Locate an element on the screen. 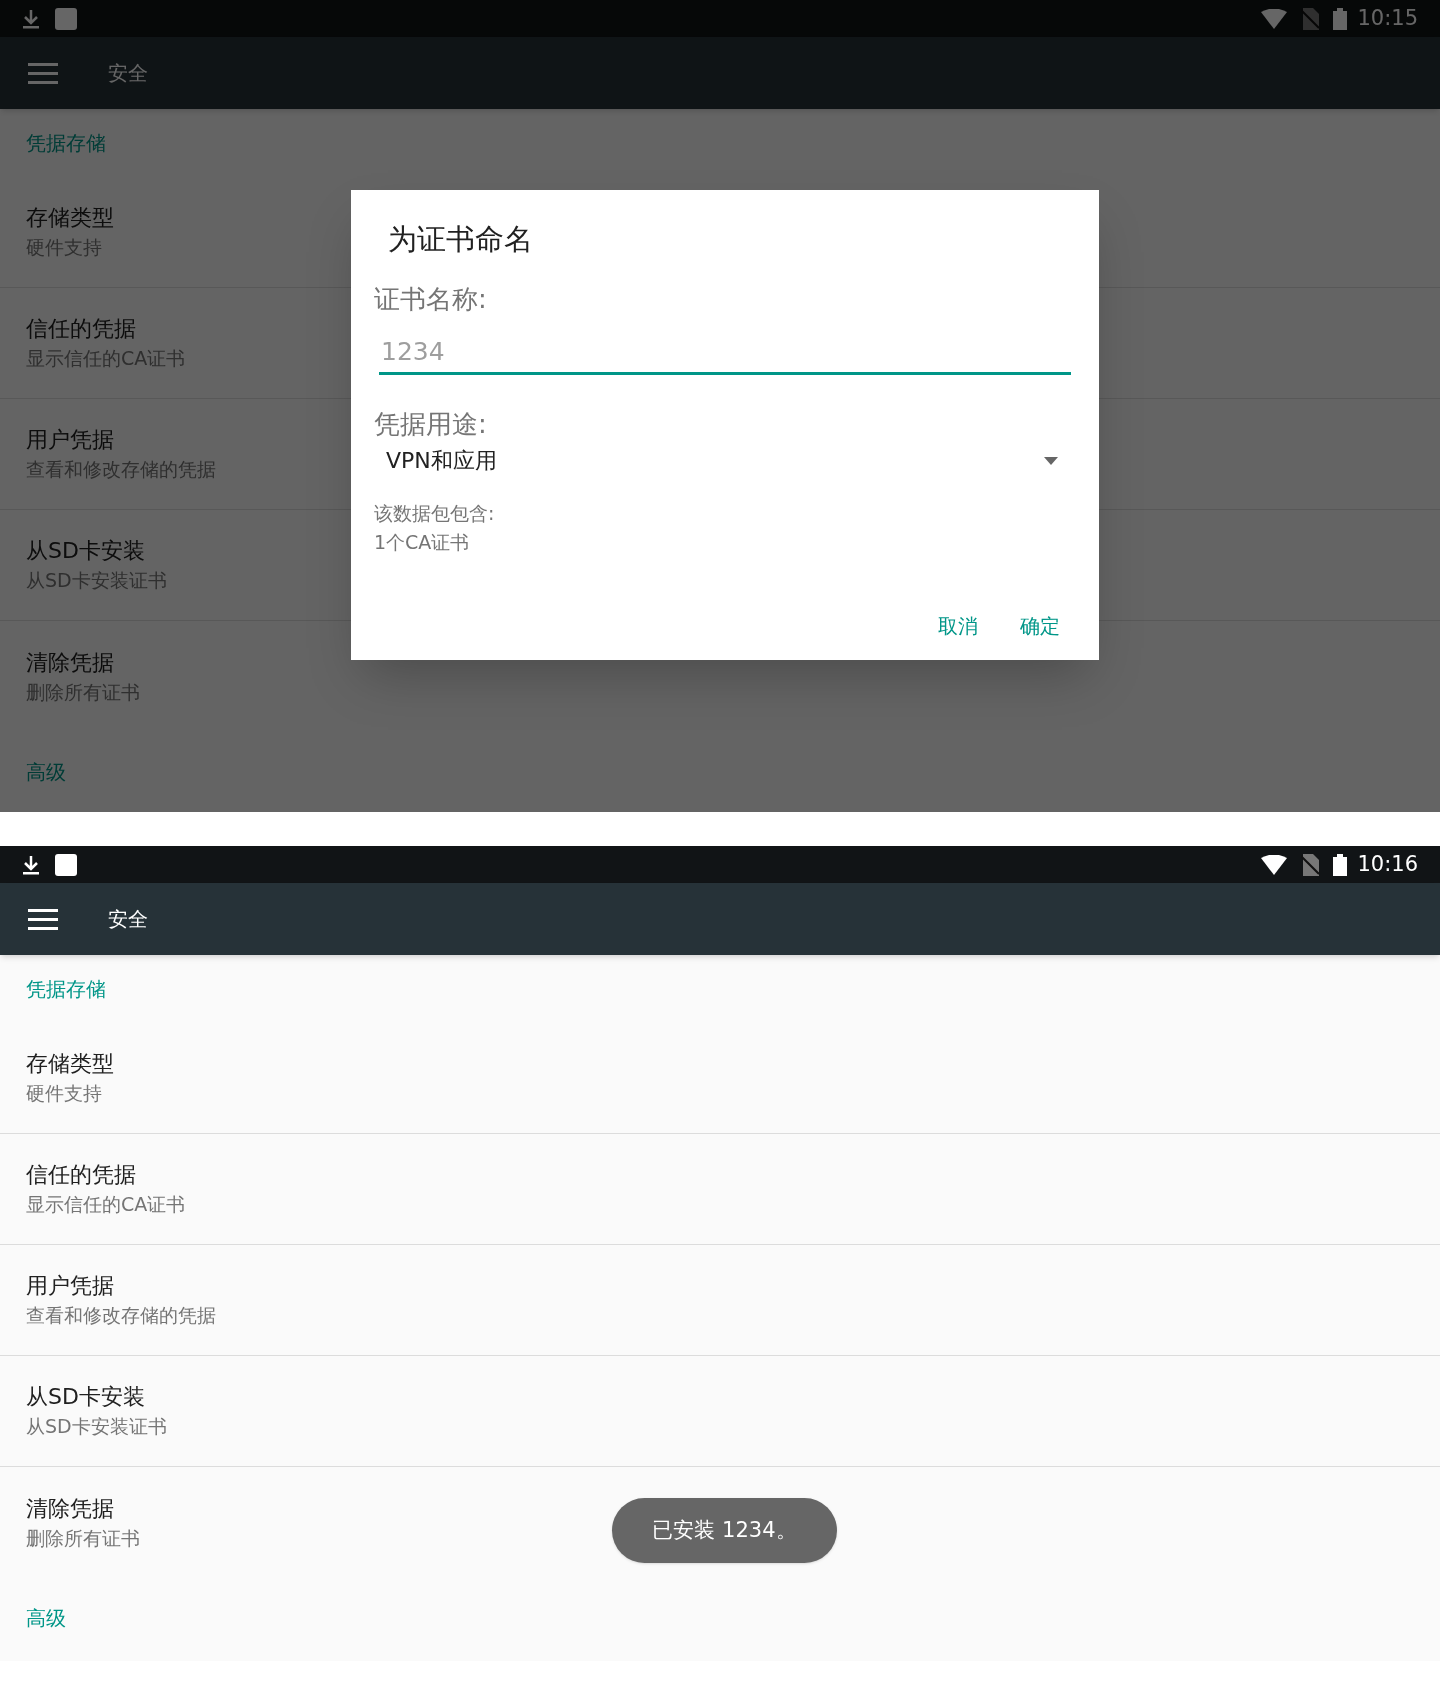 Image resolution: width=1440 pixels, height=1683 pixels. row-subtitle: 硬件支持 is located at coordinates (64, 1093).